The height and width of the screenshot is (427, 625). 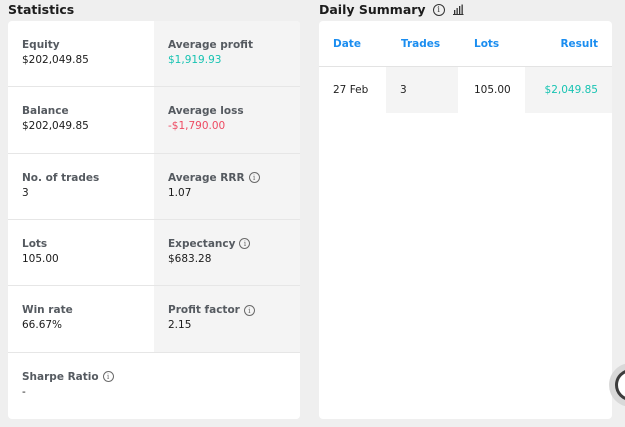 I want to click on stat-profit-factor: Profit factor i 2.15, so click(x=227, y=319).